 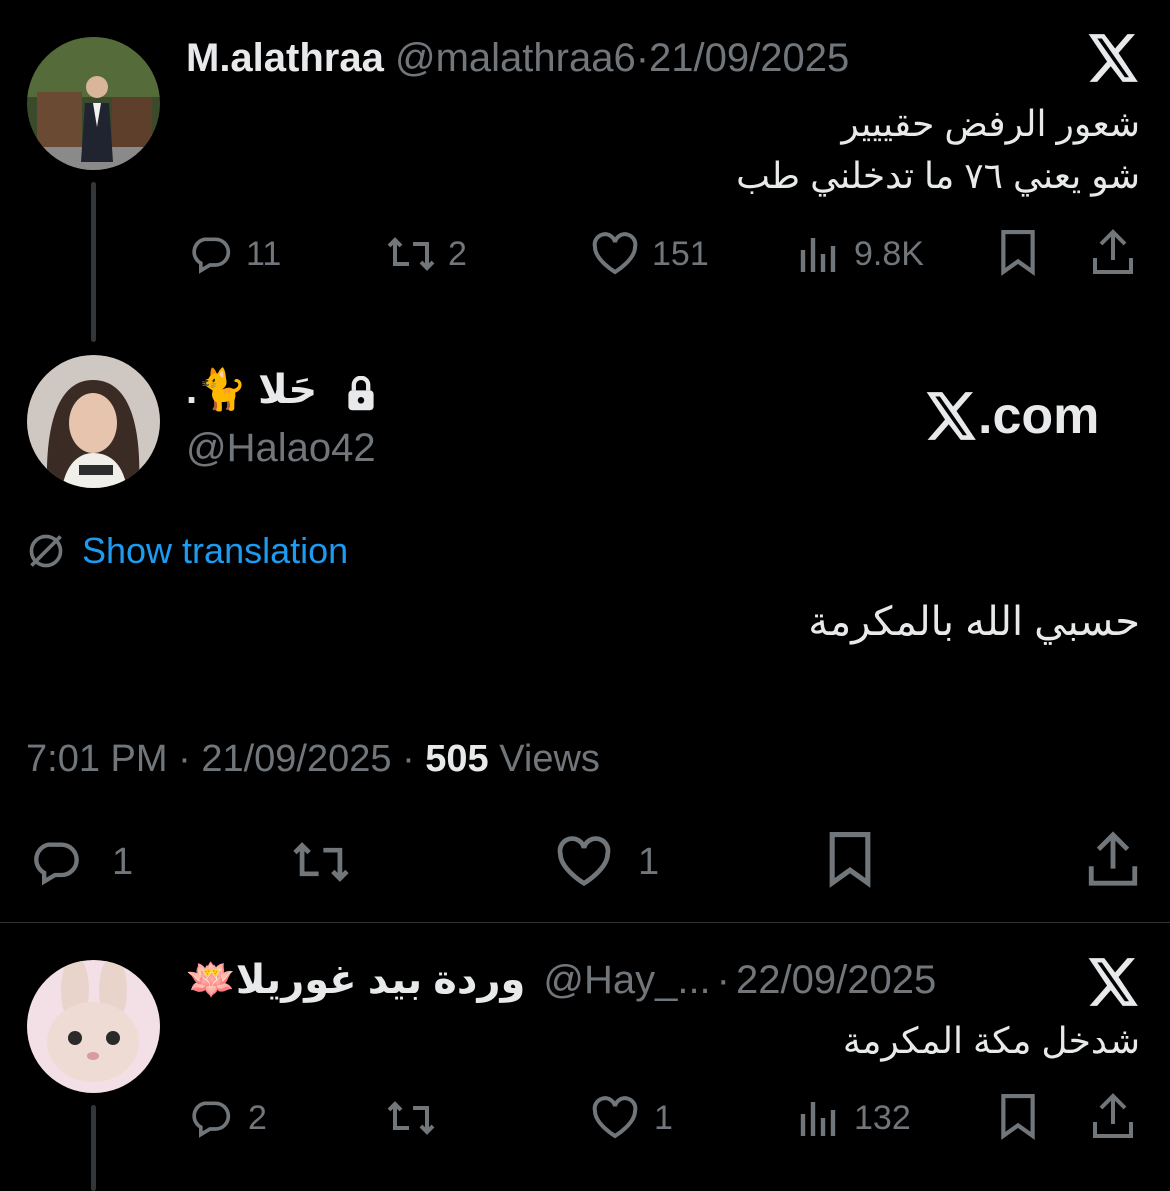 What do you see at coordinates (974, 622) in the screenshot?
I see `tweet-text: حسبي الله بالمكرمة` at bounding box center [974, 622].